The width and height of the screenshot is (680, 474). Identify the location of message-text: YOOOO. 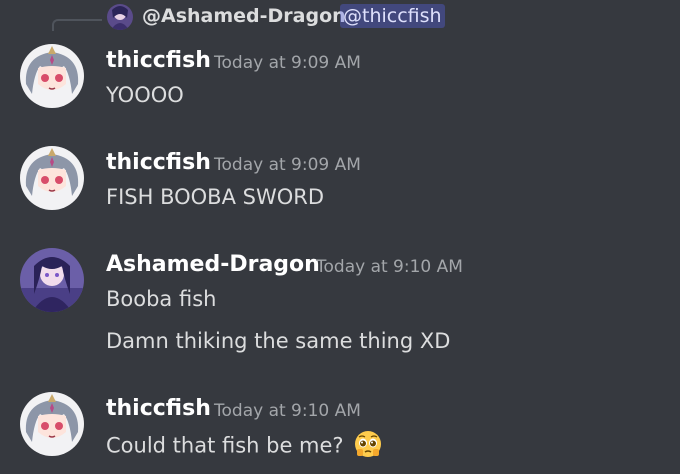
(145, 95).